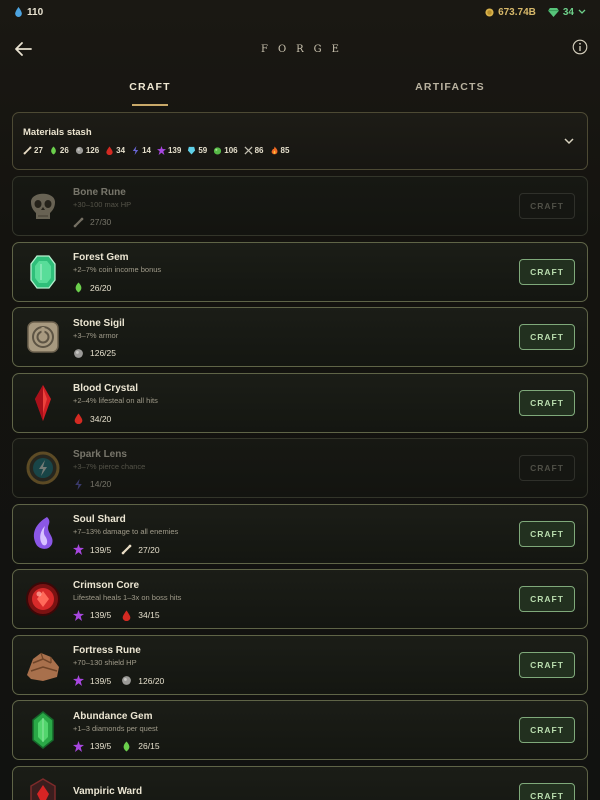 Image resolution: width=600 pixels, height=800 pixels. Describe the element at coordinates (141, 150) in the screenshot. I see `stash-item-spark: 14` at that location.